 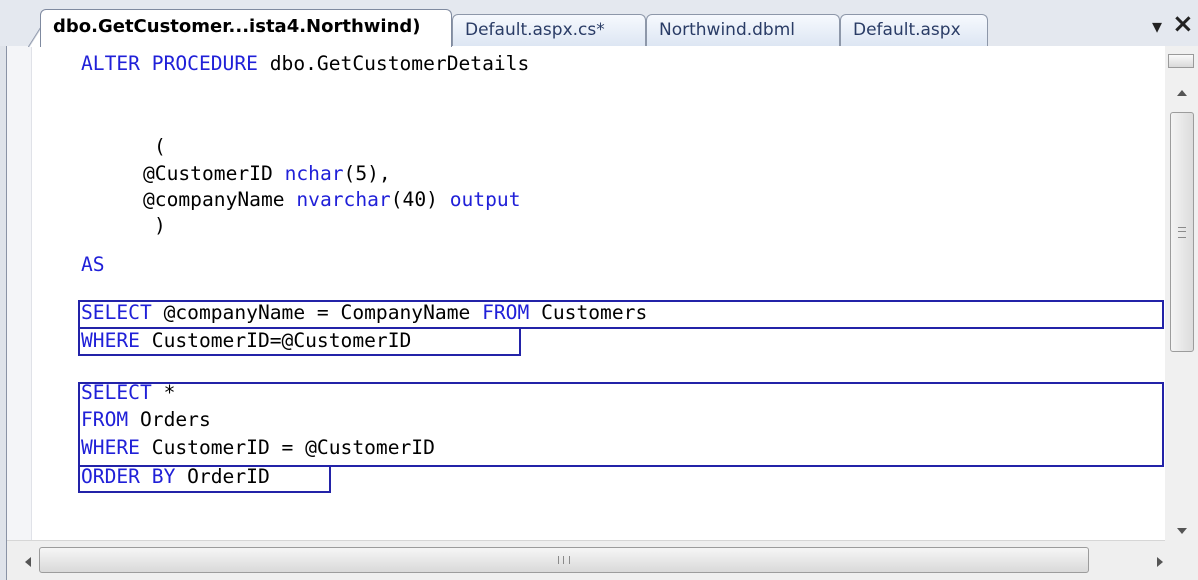 What do you see at coordinates (314, 173) in the screenshot?
I see `sql-keyword: nchar` at bounding box center [314, 173].